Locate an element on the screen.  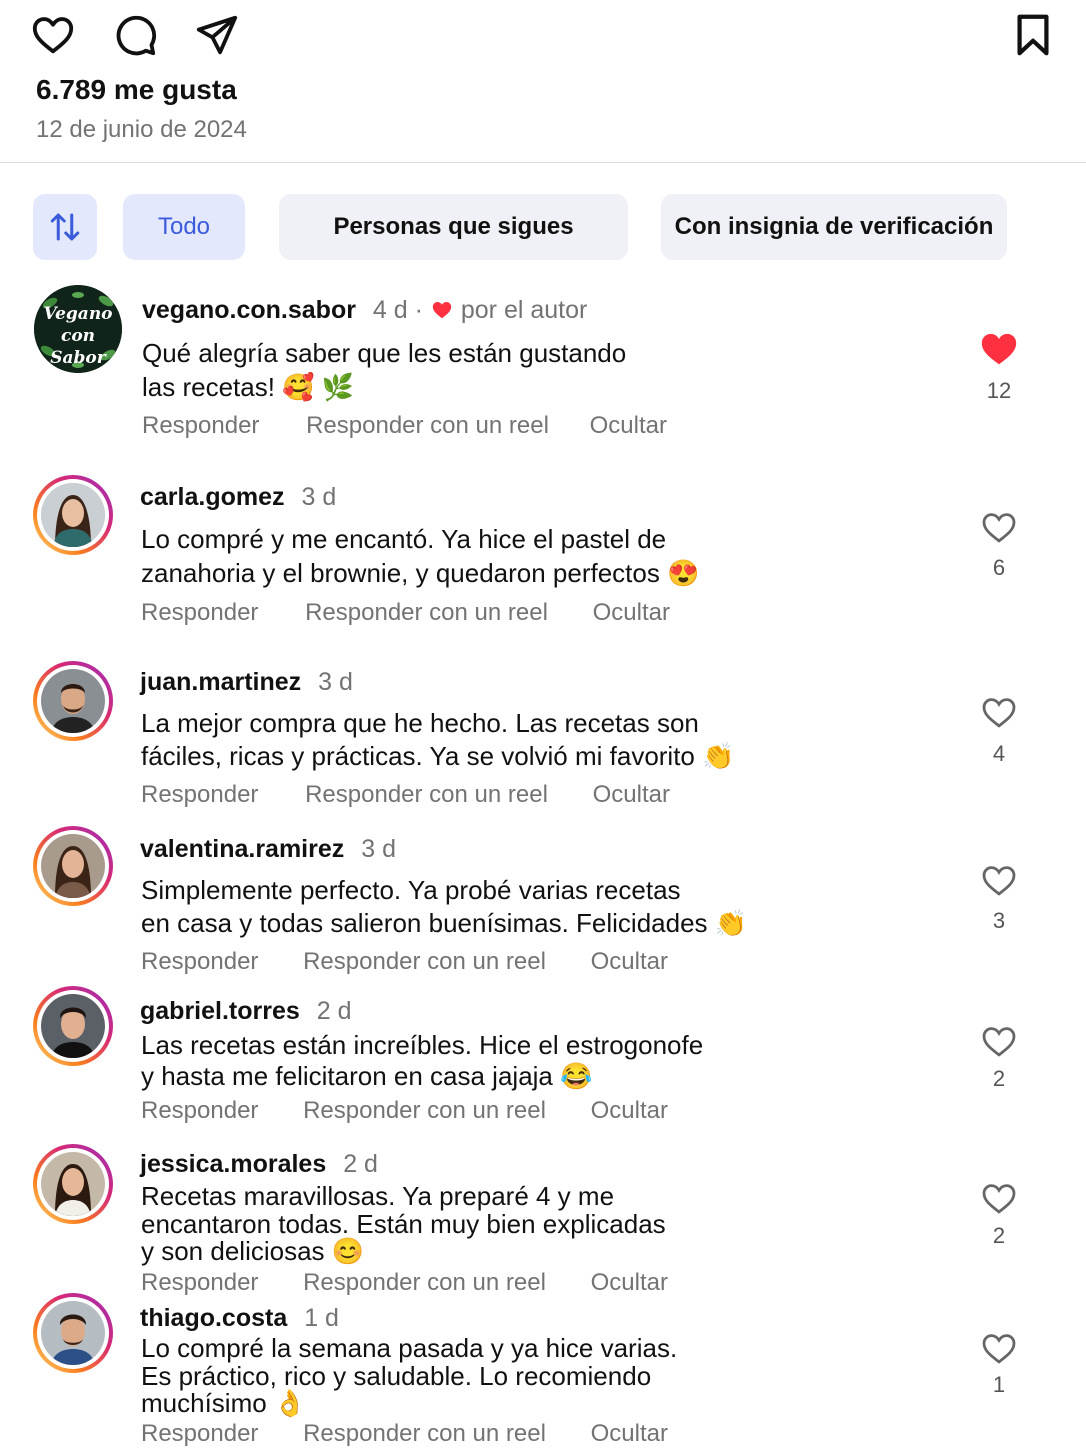
comment-username: thiago.costa is located at coordinates (213, 1318).